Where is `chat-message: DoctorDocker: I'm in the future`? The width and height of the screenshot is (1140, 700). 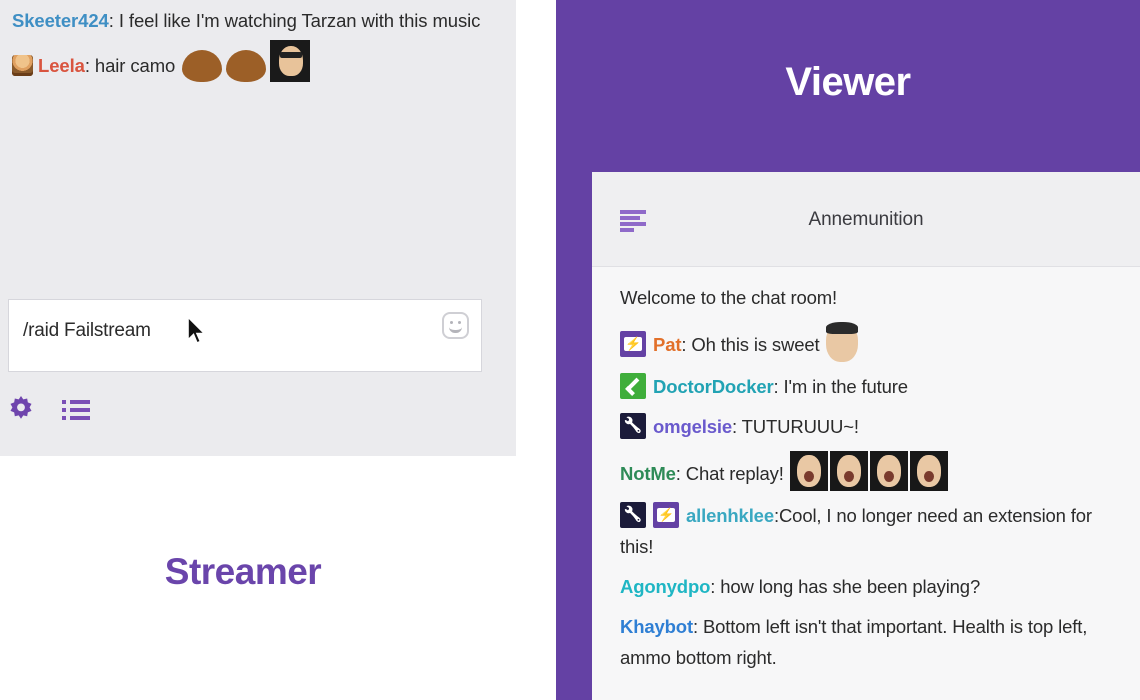 chat-message: DoctorDocker: I'm in the future is located at coordinates (875, 386).